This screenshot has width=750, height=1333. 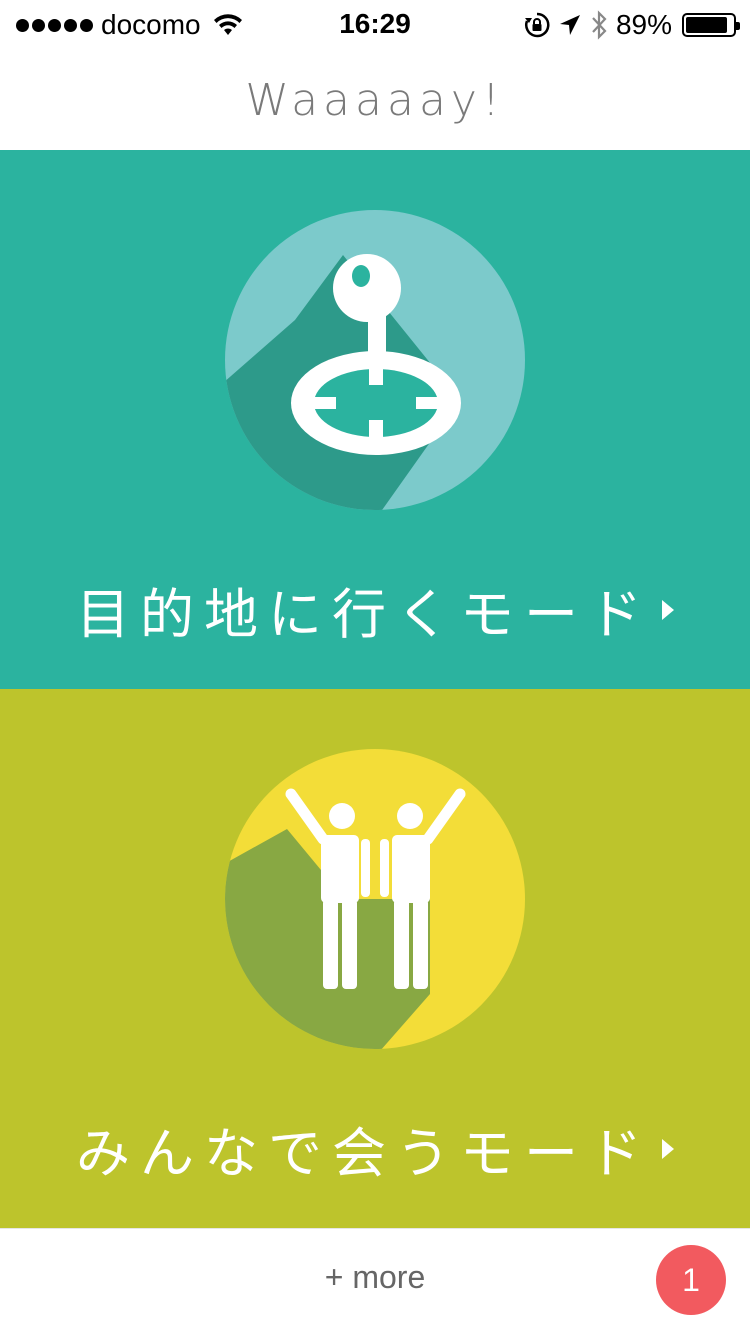 What do you see at coordinates (569, 25) in the screenshot?
I see `location-icon` at bounding box center [569, 25].